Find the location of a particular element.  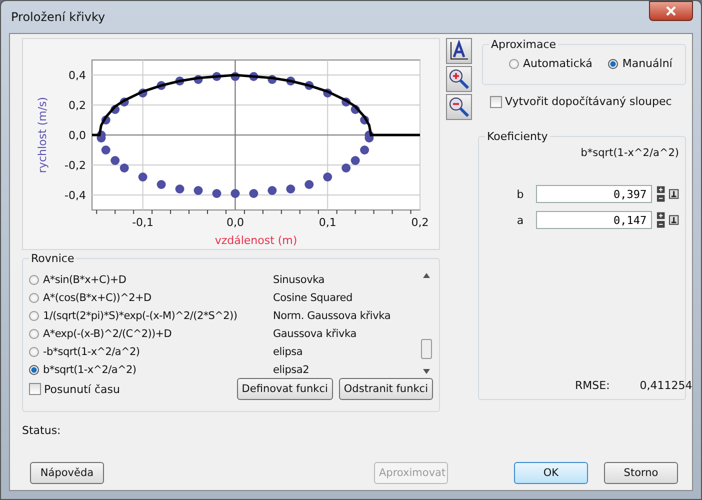

coefficient-field: 0,397 is located at coordinates (594, 194).